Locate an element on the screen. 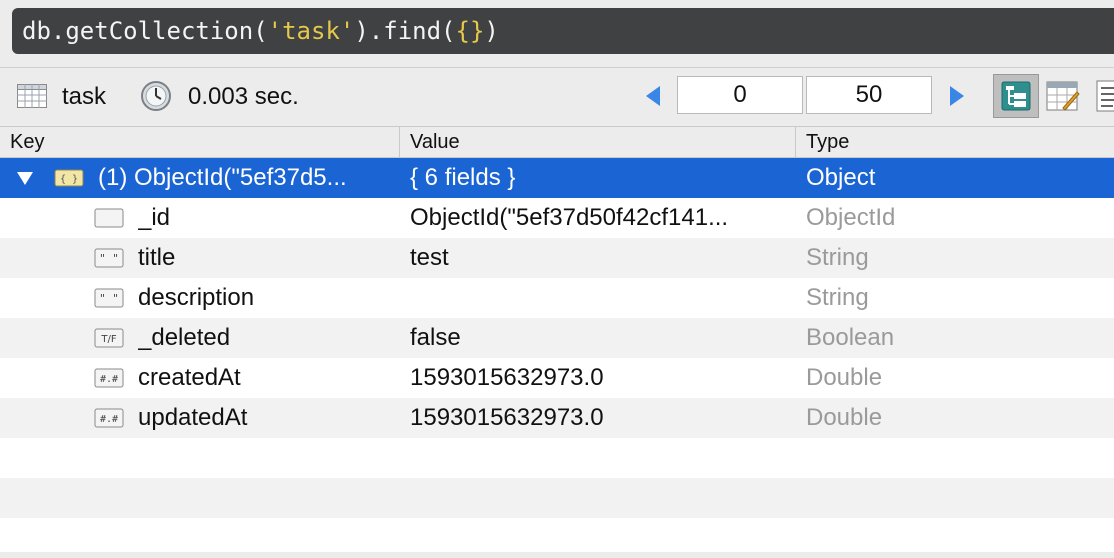 The width and height of the screenshot is (1114, 558). query-collection-string: 'task' is located at coordinates (311, 31).